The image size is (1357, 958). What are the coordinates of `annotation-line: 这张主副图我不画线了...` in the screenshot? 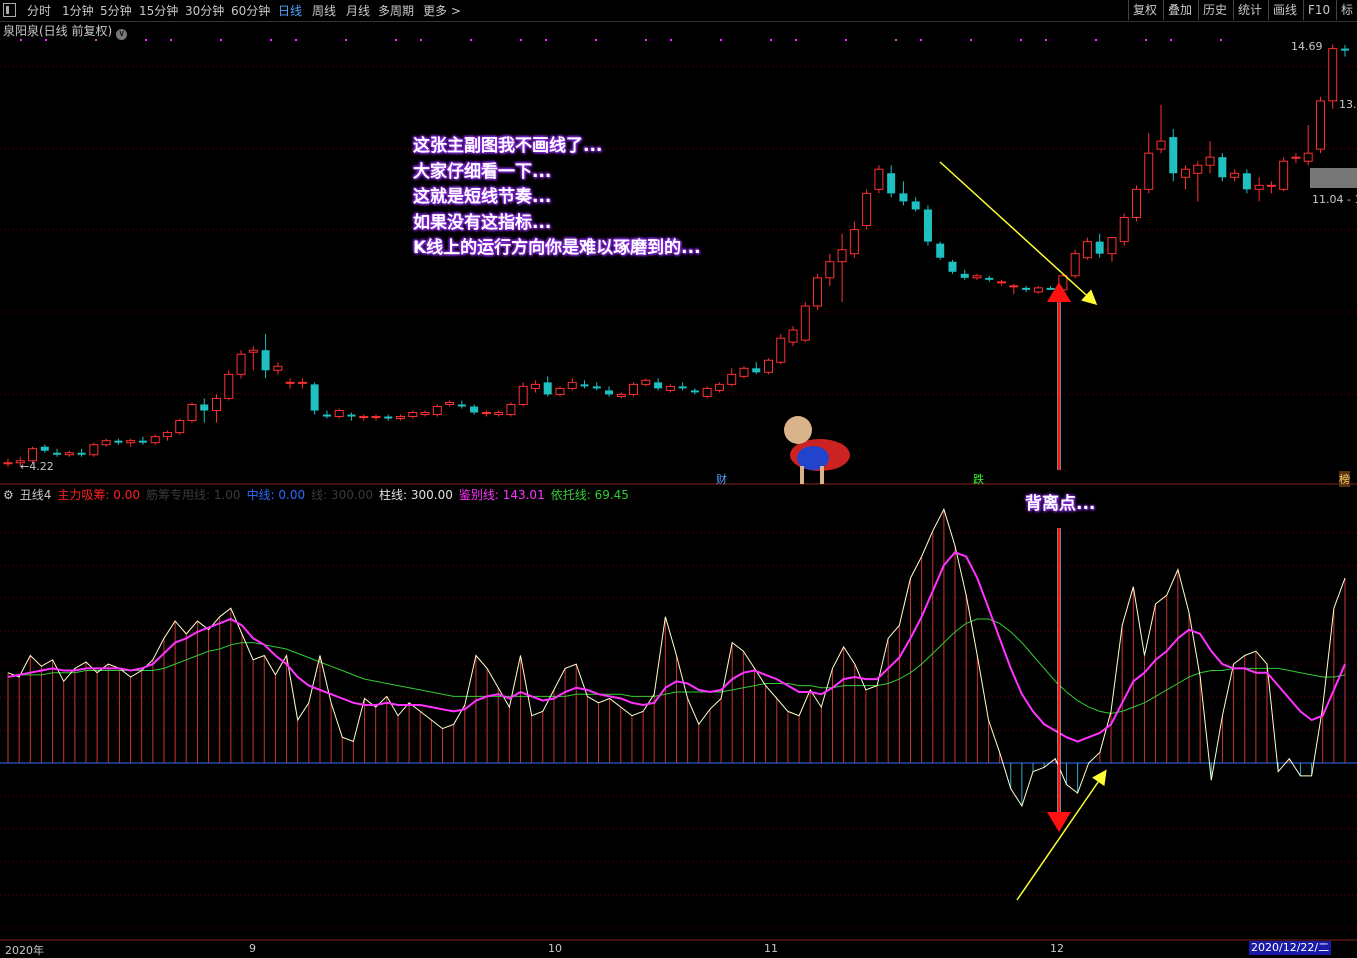 It's located at (508, 146).